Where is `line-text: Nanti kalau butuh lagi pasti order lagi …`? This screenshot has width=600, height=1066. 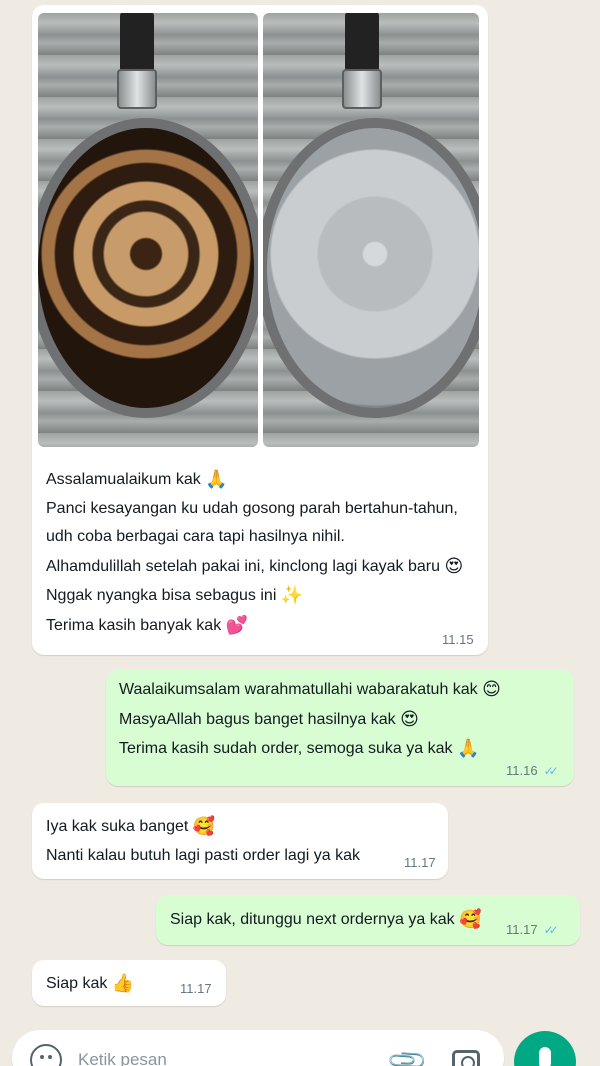 line-text: Nanti kalau butuh lagi pasti order lagi … is located at coordinates (203, 855).